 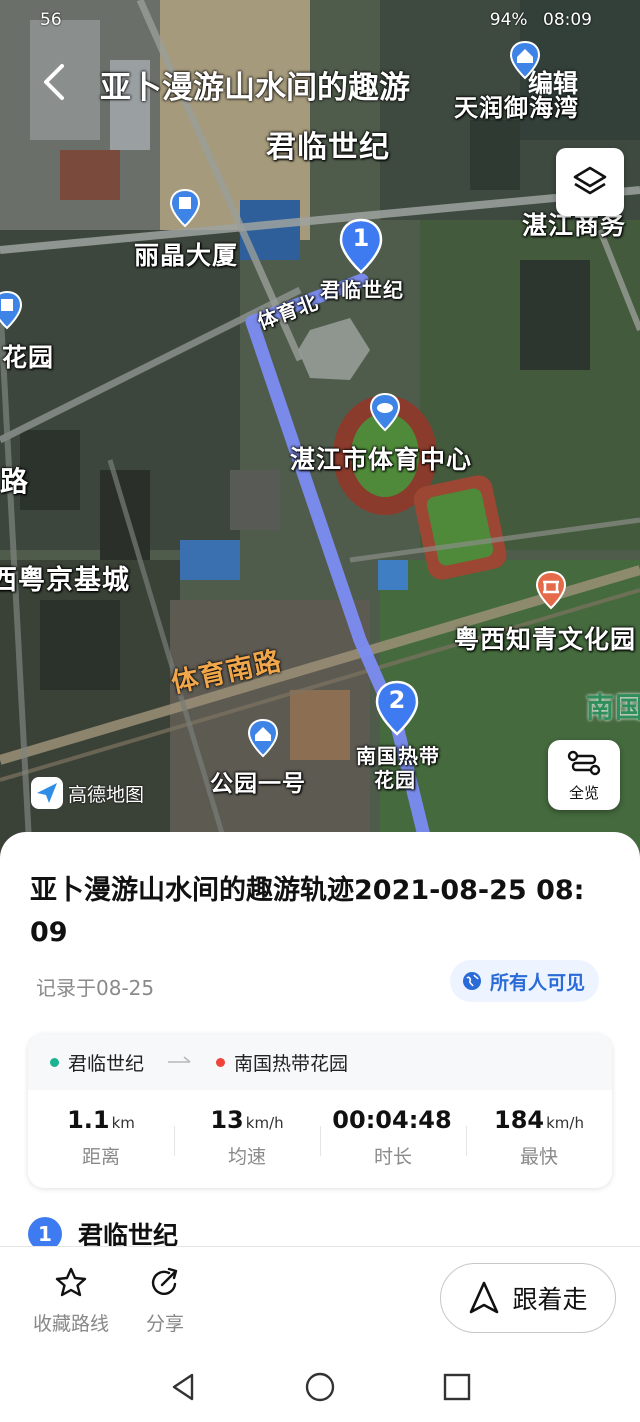 I want to click on map-provider-logo: 高德地图, so click(x=87, y=793).